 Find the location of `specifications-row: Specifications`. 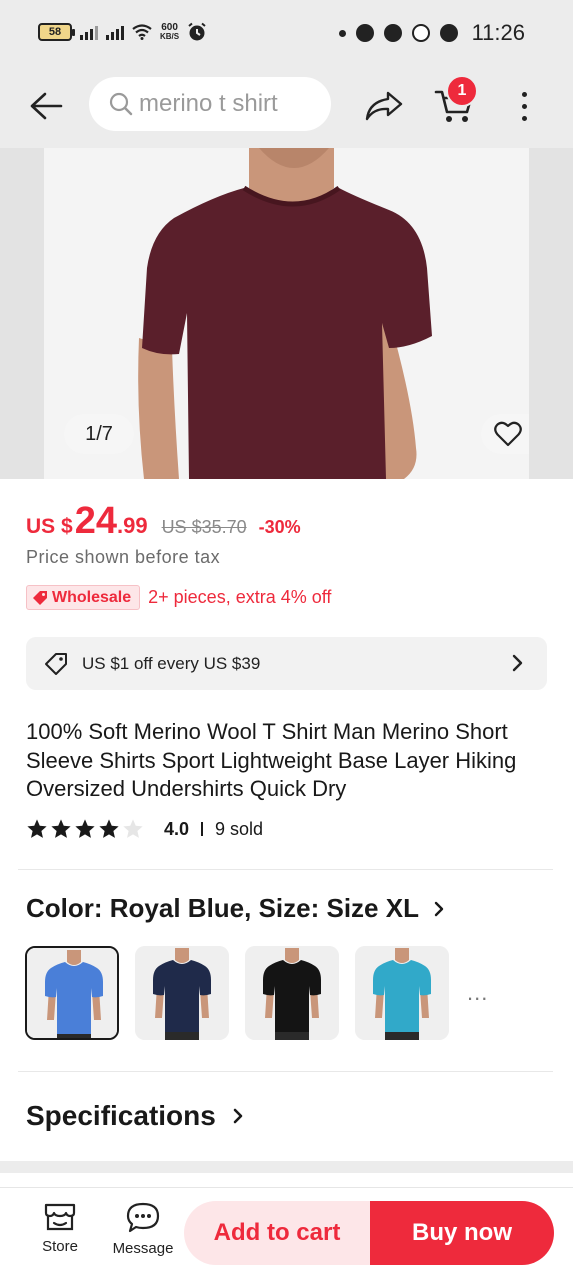

specifications-row: Specifications is located at coordinates (136, 1116).